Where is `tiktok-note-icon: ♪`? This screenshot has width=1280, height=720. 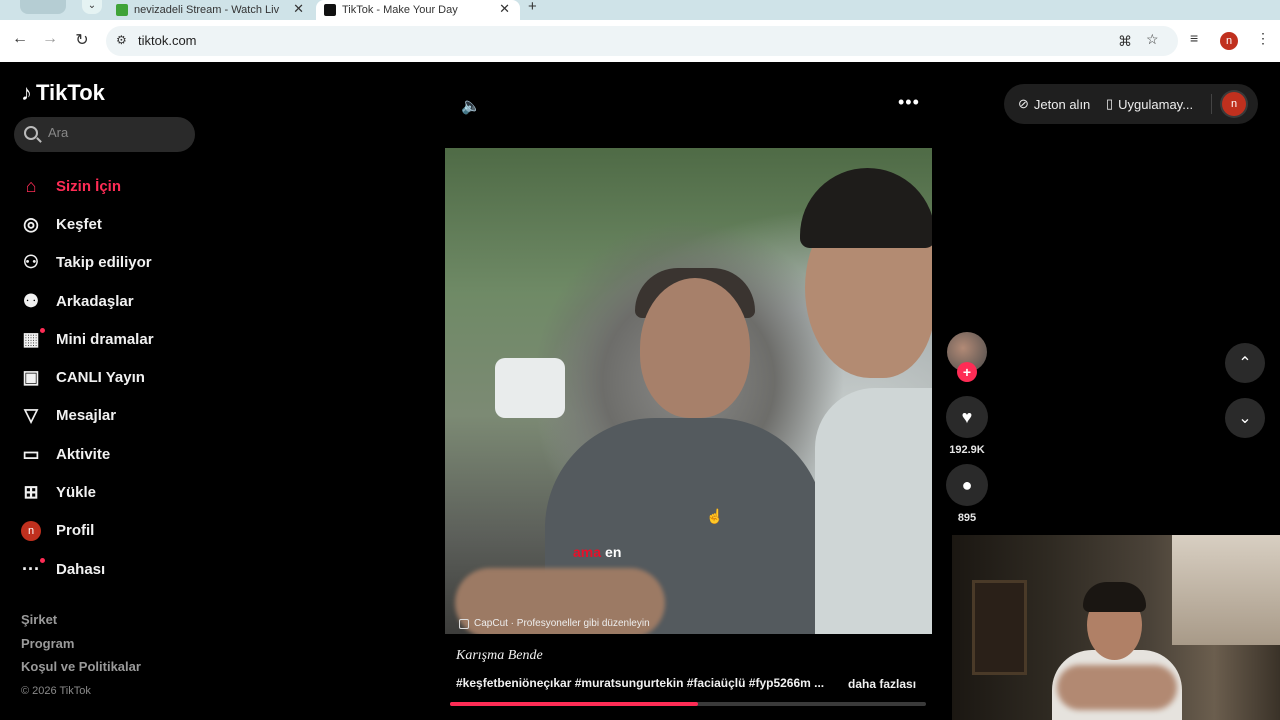
tiktok-note-icon: ♪ is located at coordinates (26, 92).